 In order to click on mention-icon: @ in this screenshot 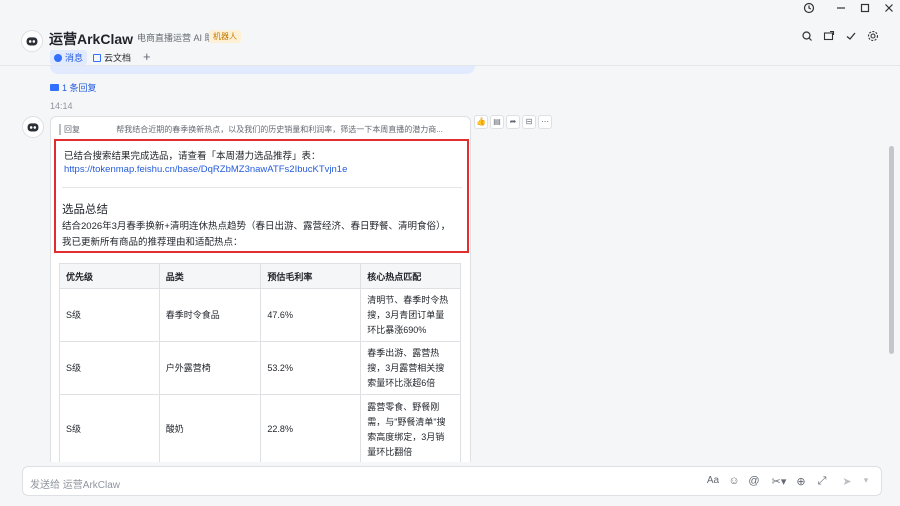, I will do `click(754, 481)`.